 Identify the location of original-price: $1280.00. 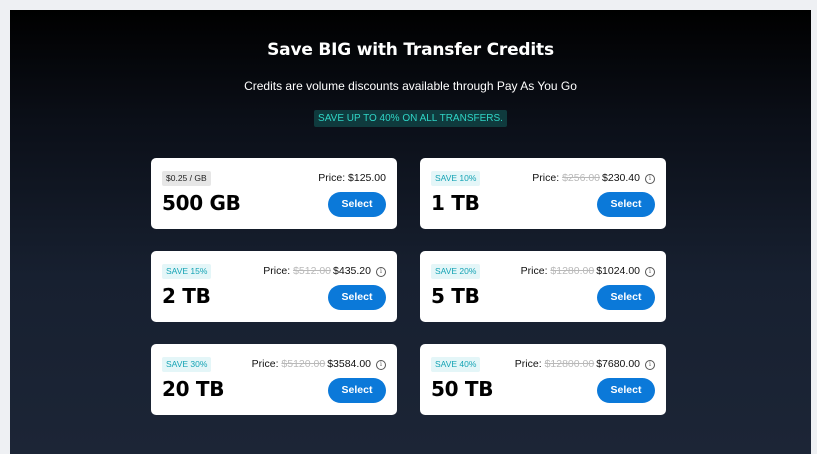
(572, 271).